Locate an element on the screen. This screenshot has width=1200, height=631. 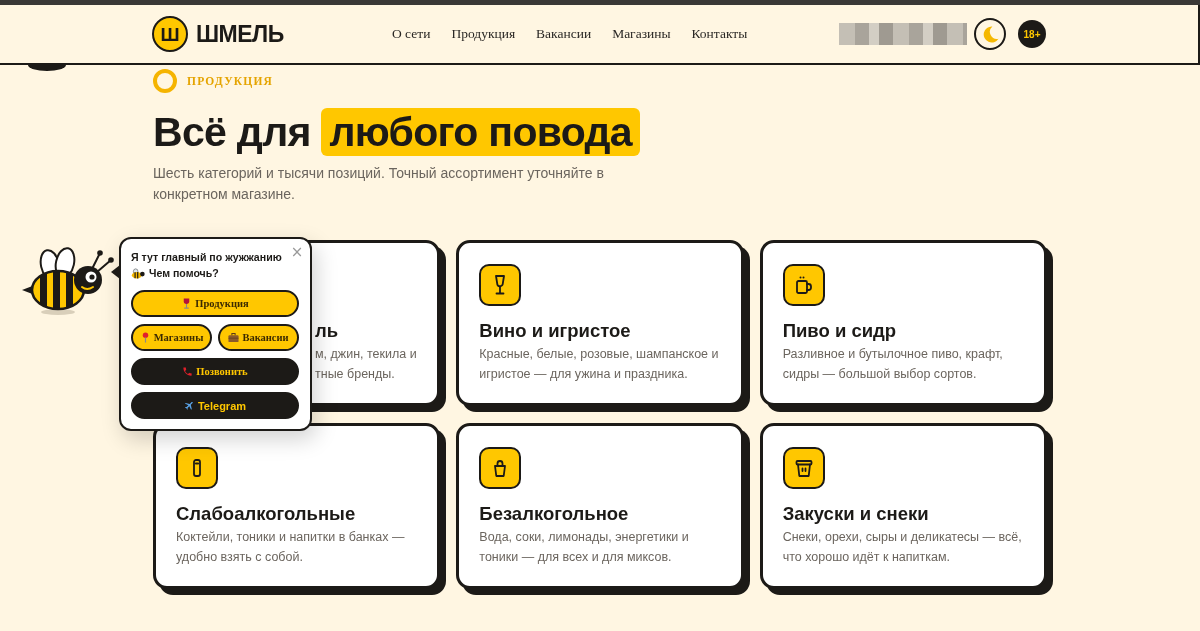
section-label: ПРОДУКЦИЯ is located at coordinates (230, 81).